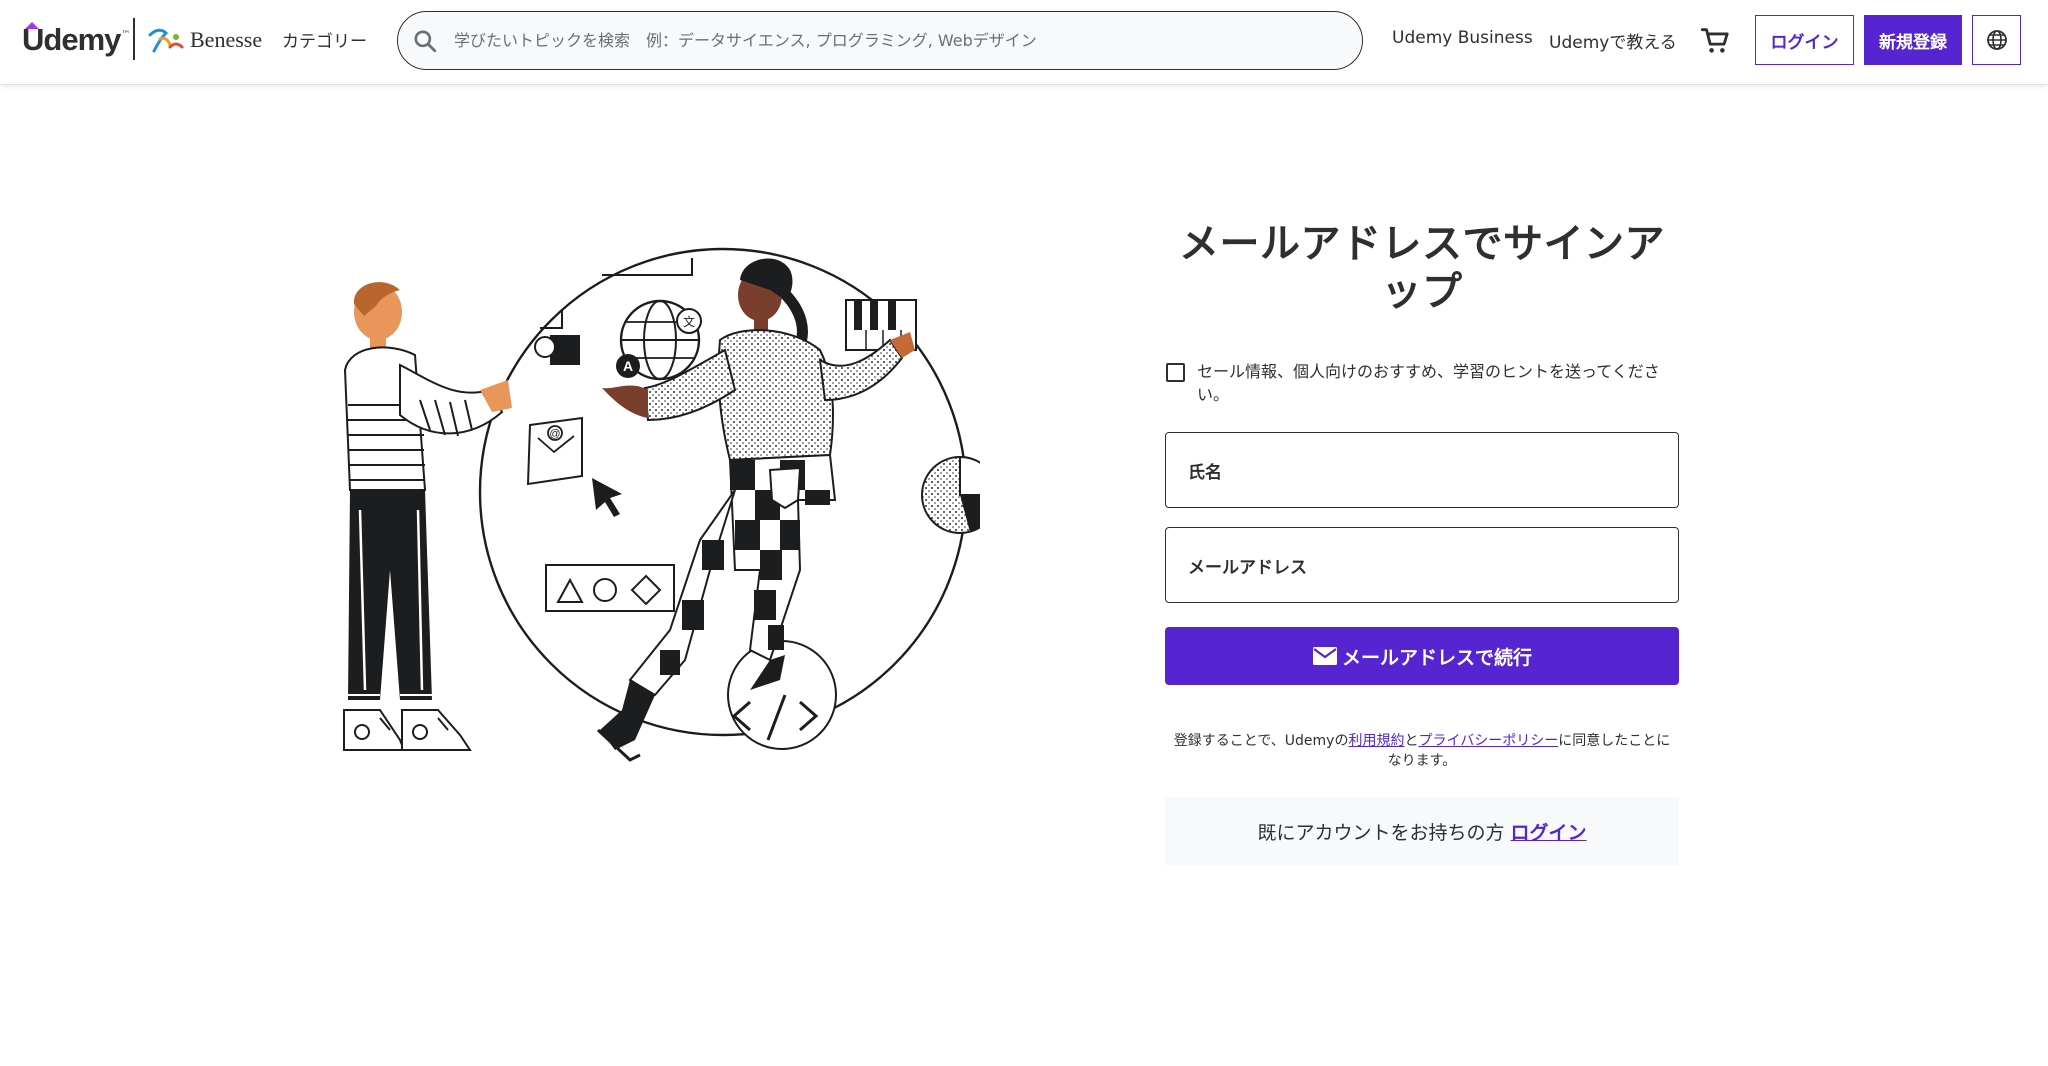 The width and height of the screenshot is (2048, 1066). I want to click on optin-checkbox, so click(1175, 372).